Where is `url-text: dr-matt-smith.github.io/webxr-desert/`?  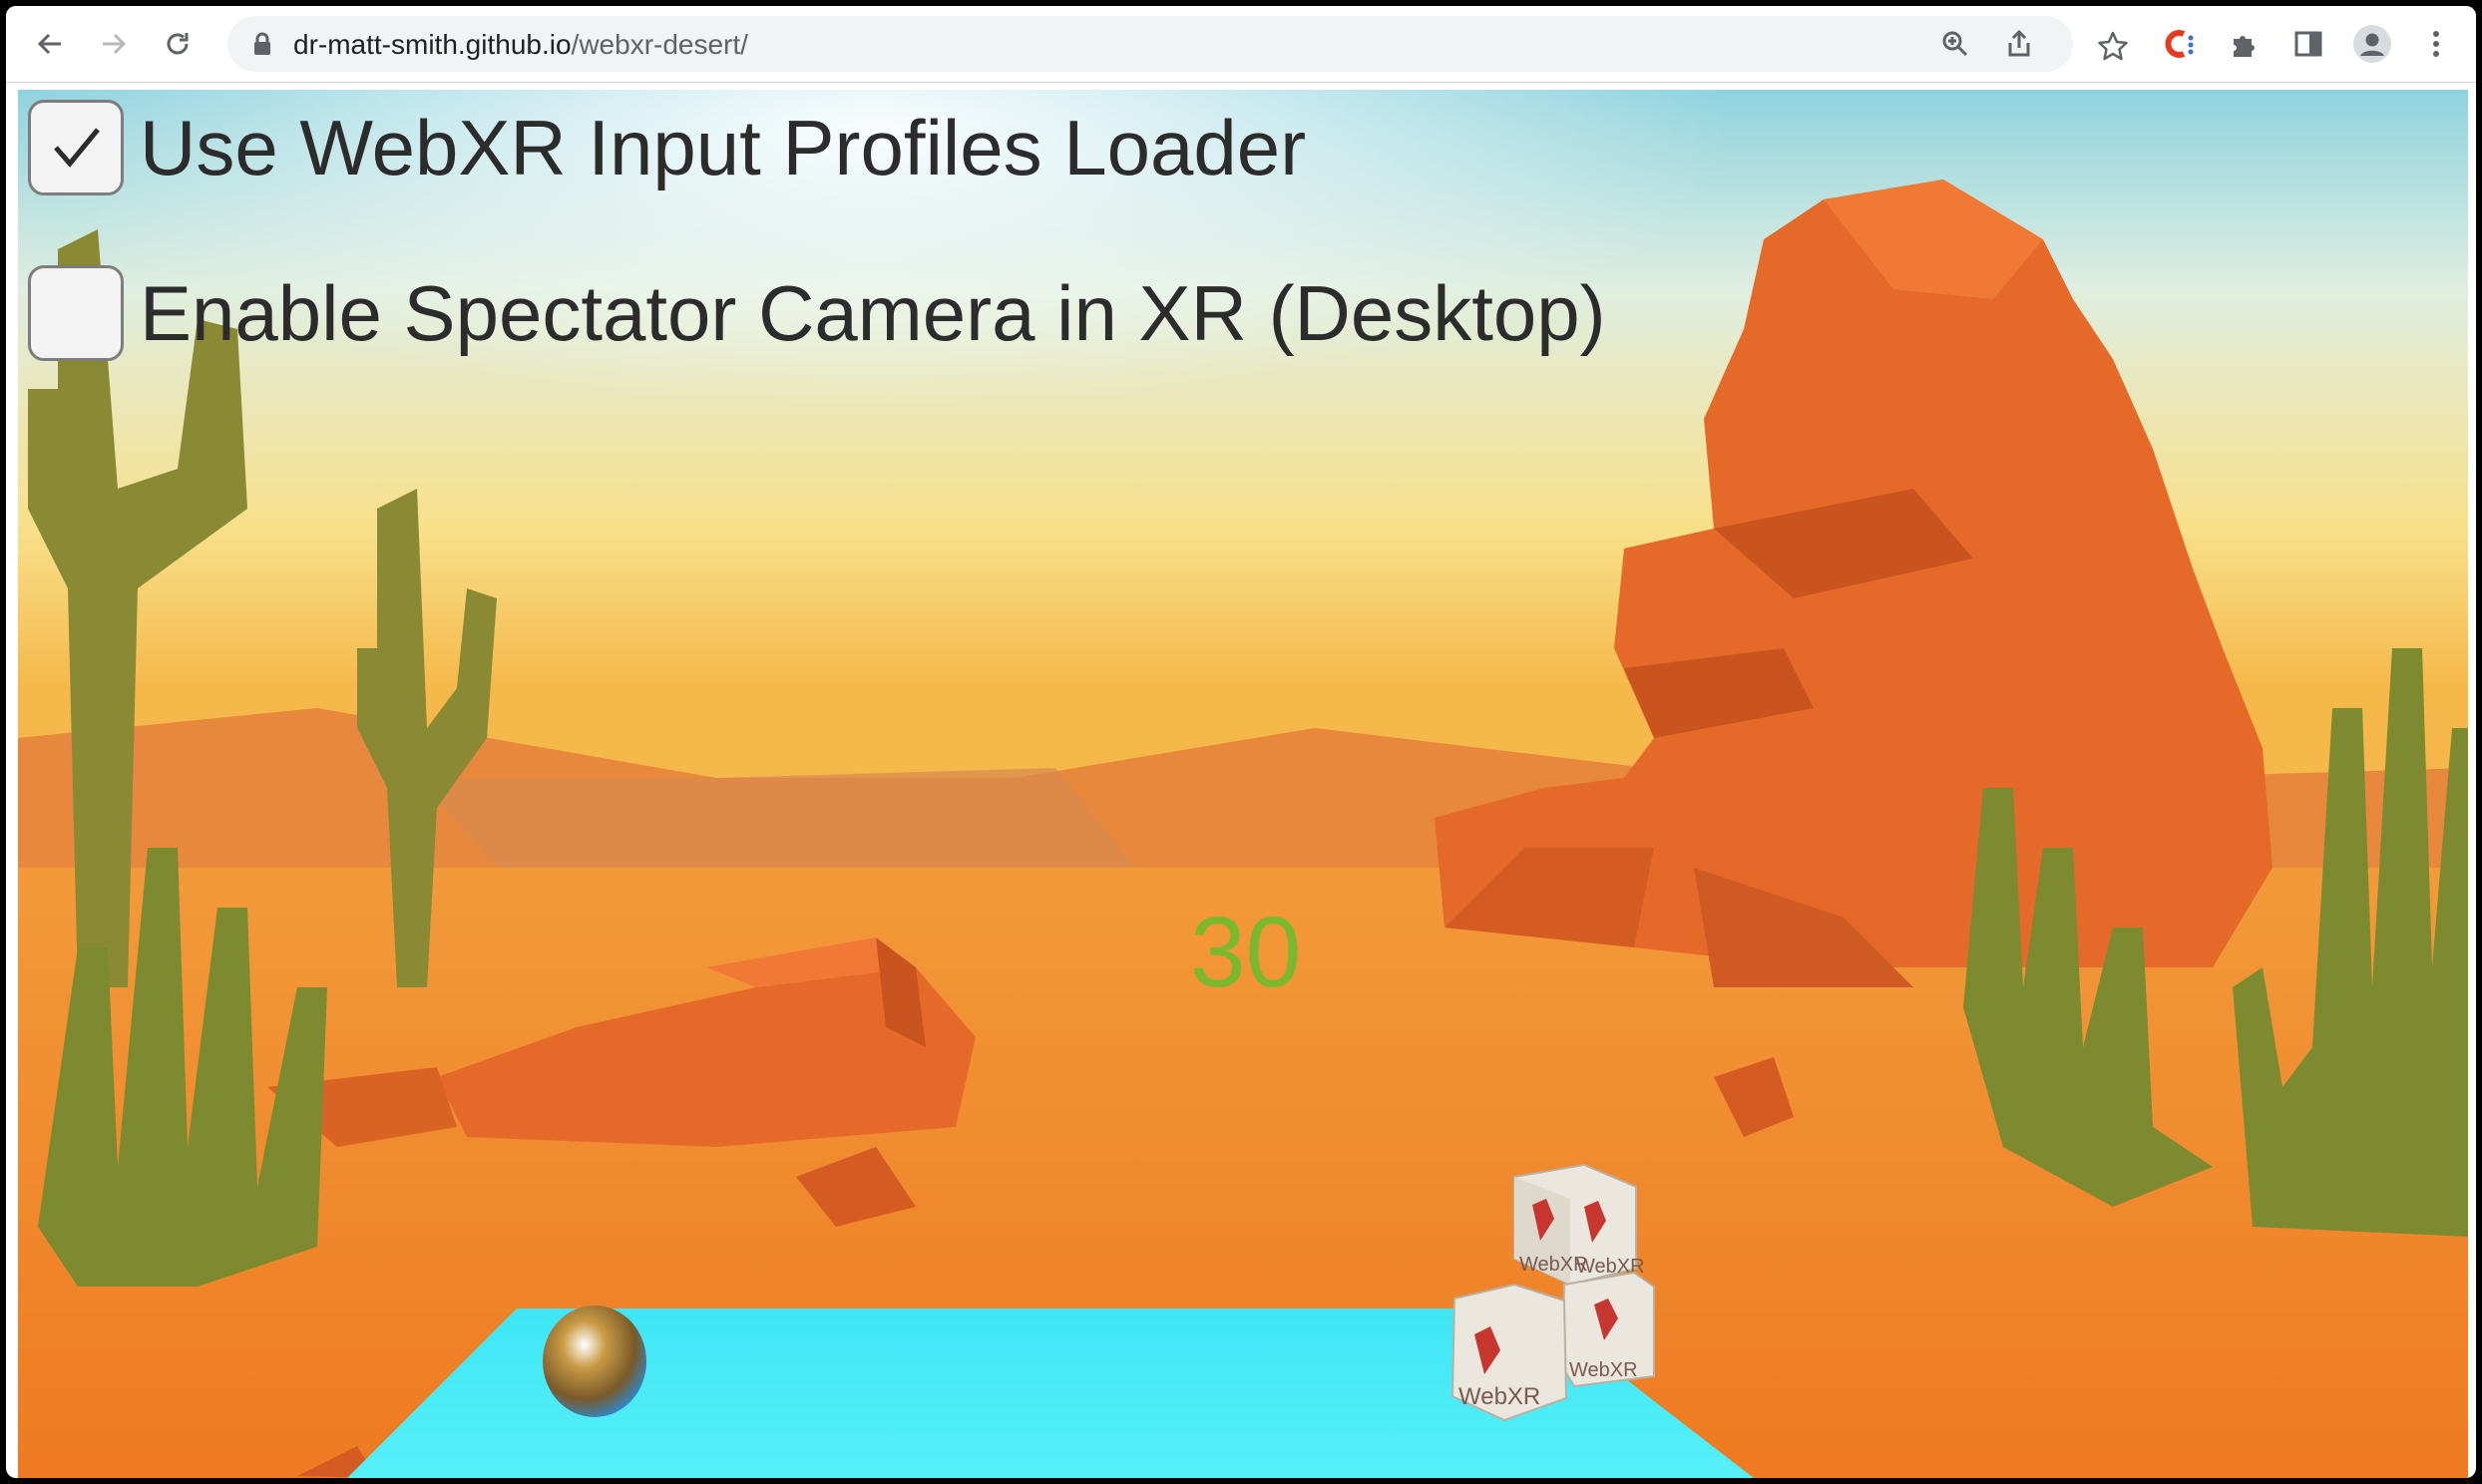 url-text: dr-matt-smith.github.io/webxr-desert/ is located at coordinates (520, 45).